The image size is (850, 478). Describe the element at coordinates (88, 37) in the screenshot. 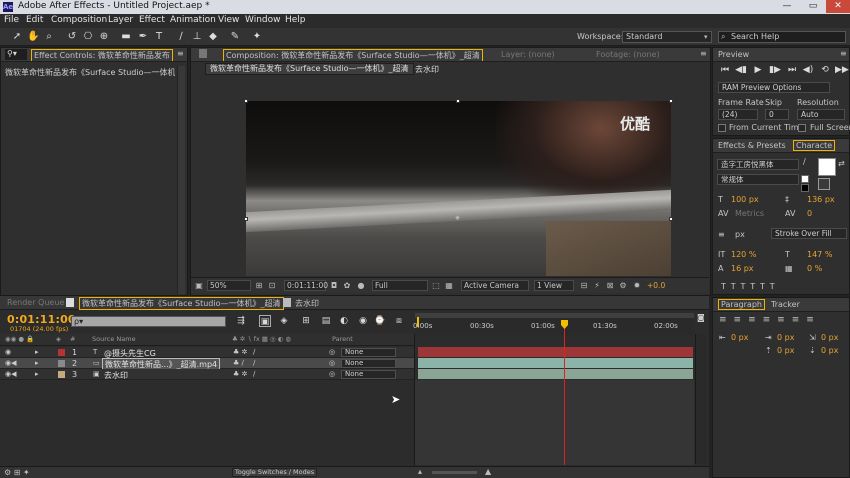

I see `camera-tool-icon: ⎔` at that location.